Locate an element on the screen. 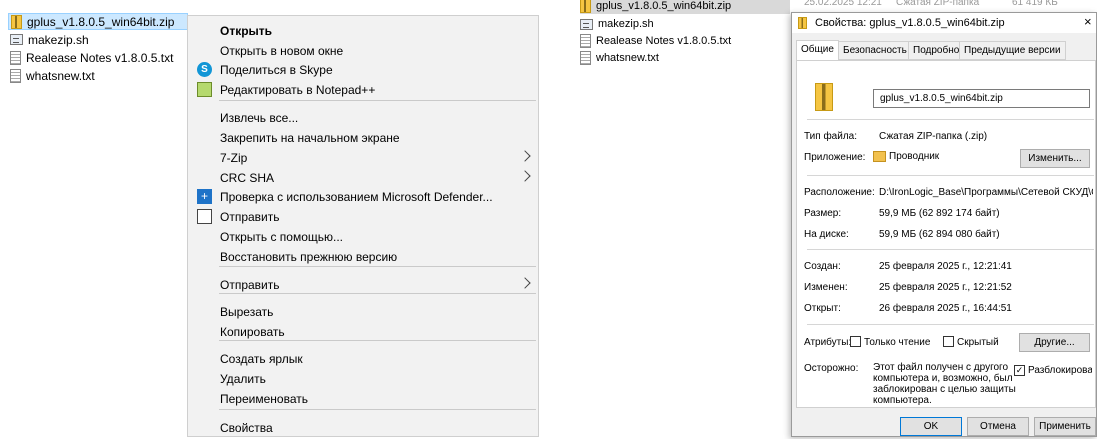 This screenshot has height=439, width=1097. created-label: Создан: is located at coordinates (822, 266).